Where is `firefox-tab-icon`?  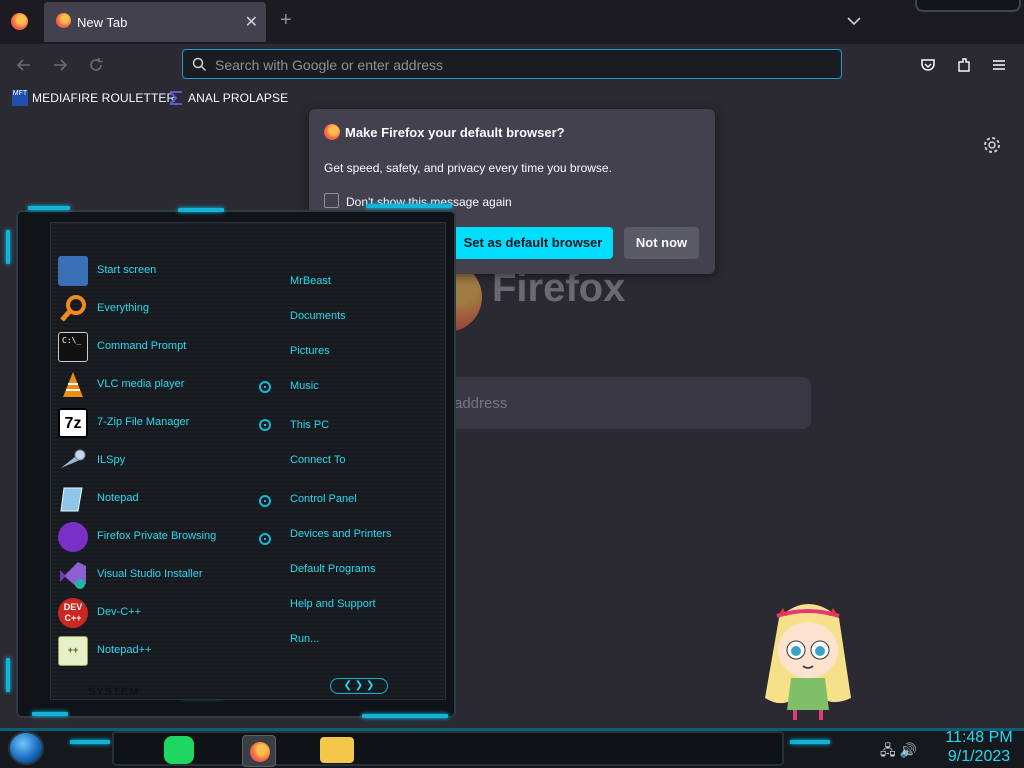 firefox-tab-icon is located at coordinates (63, 20).